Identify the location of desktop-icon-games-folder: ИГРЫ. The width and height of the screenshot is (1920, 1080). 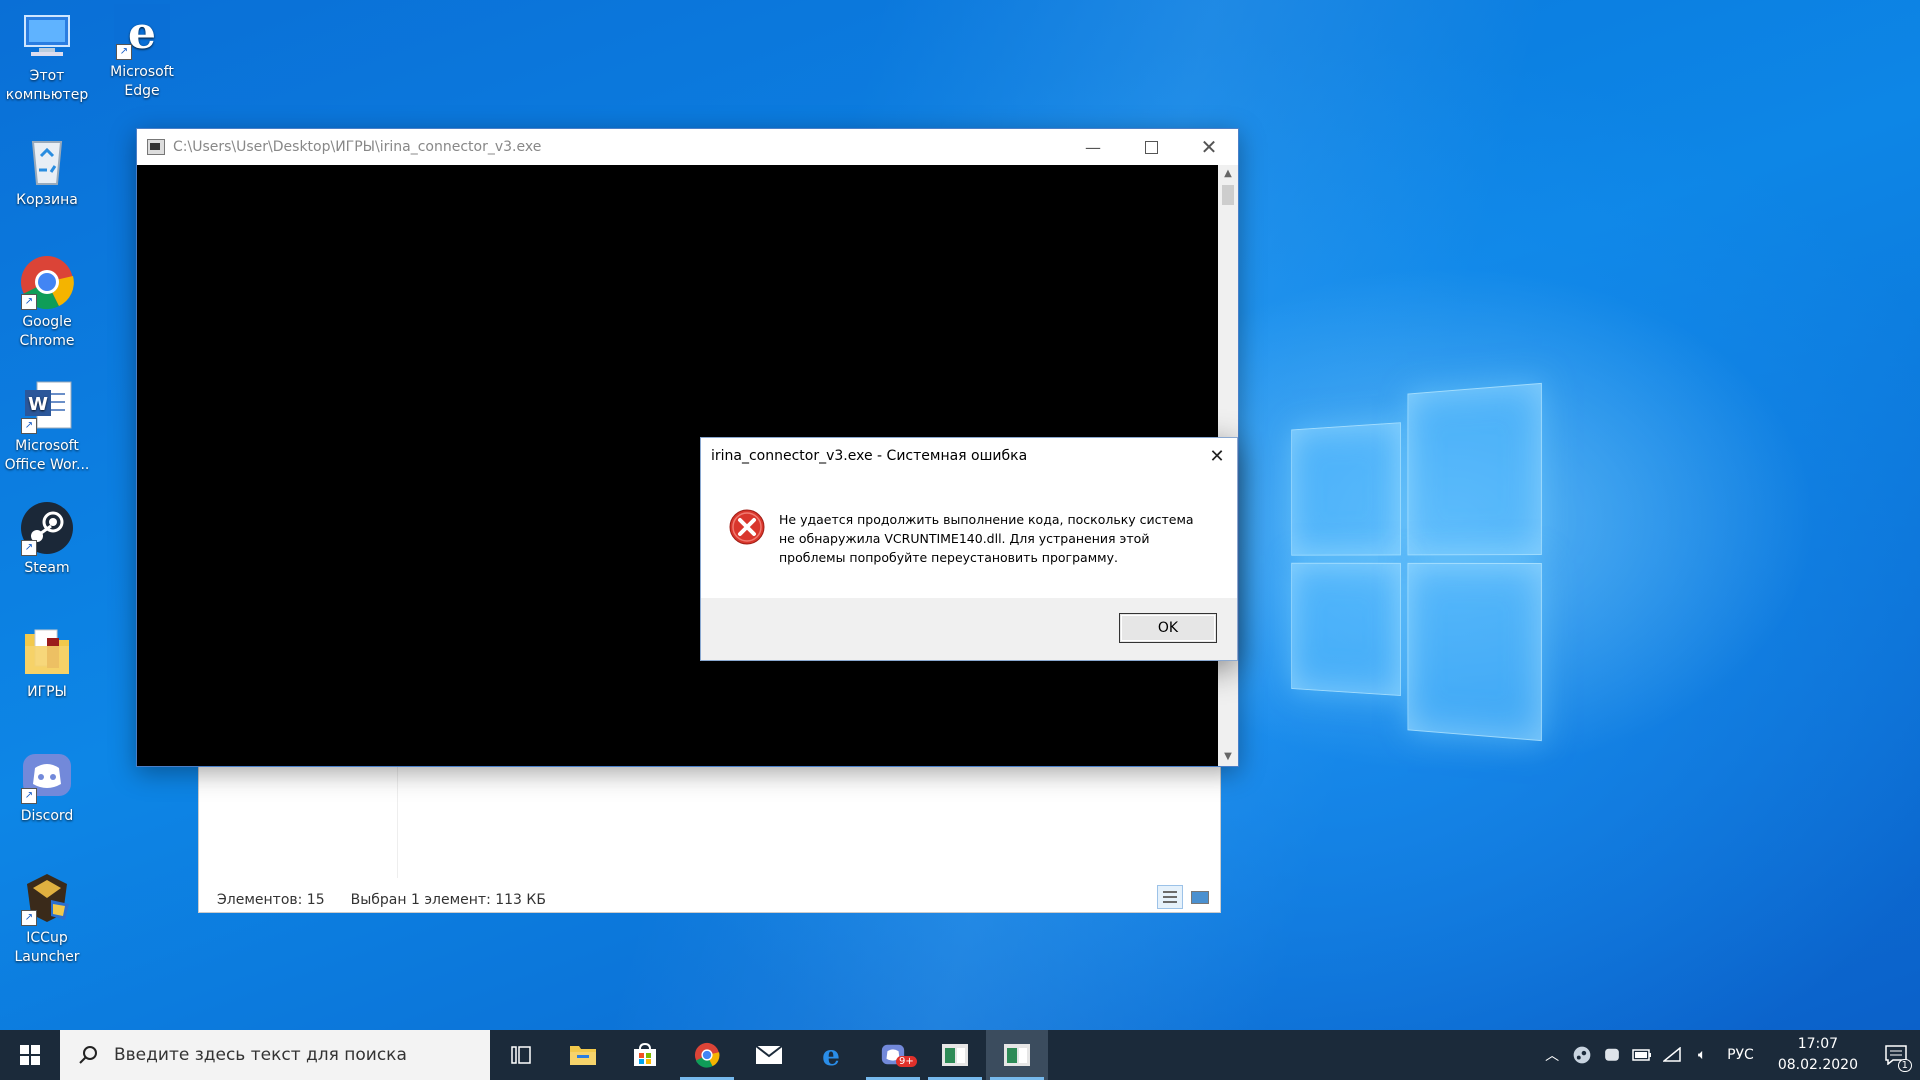
(47, 663).